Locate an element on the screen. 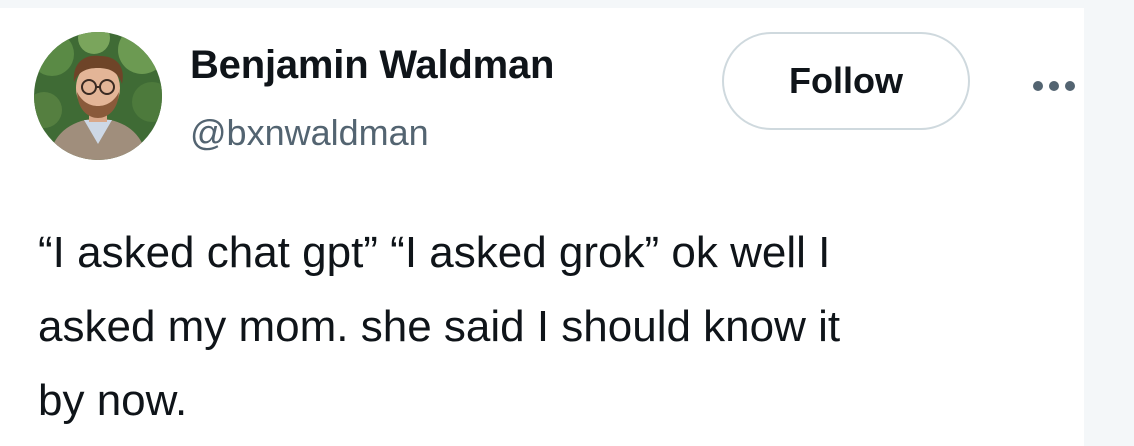 The width and height of the screenshot is (1134, 446). profile-photo-icon is located at coordinates (98, 96).